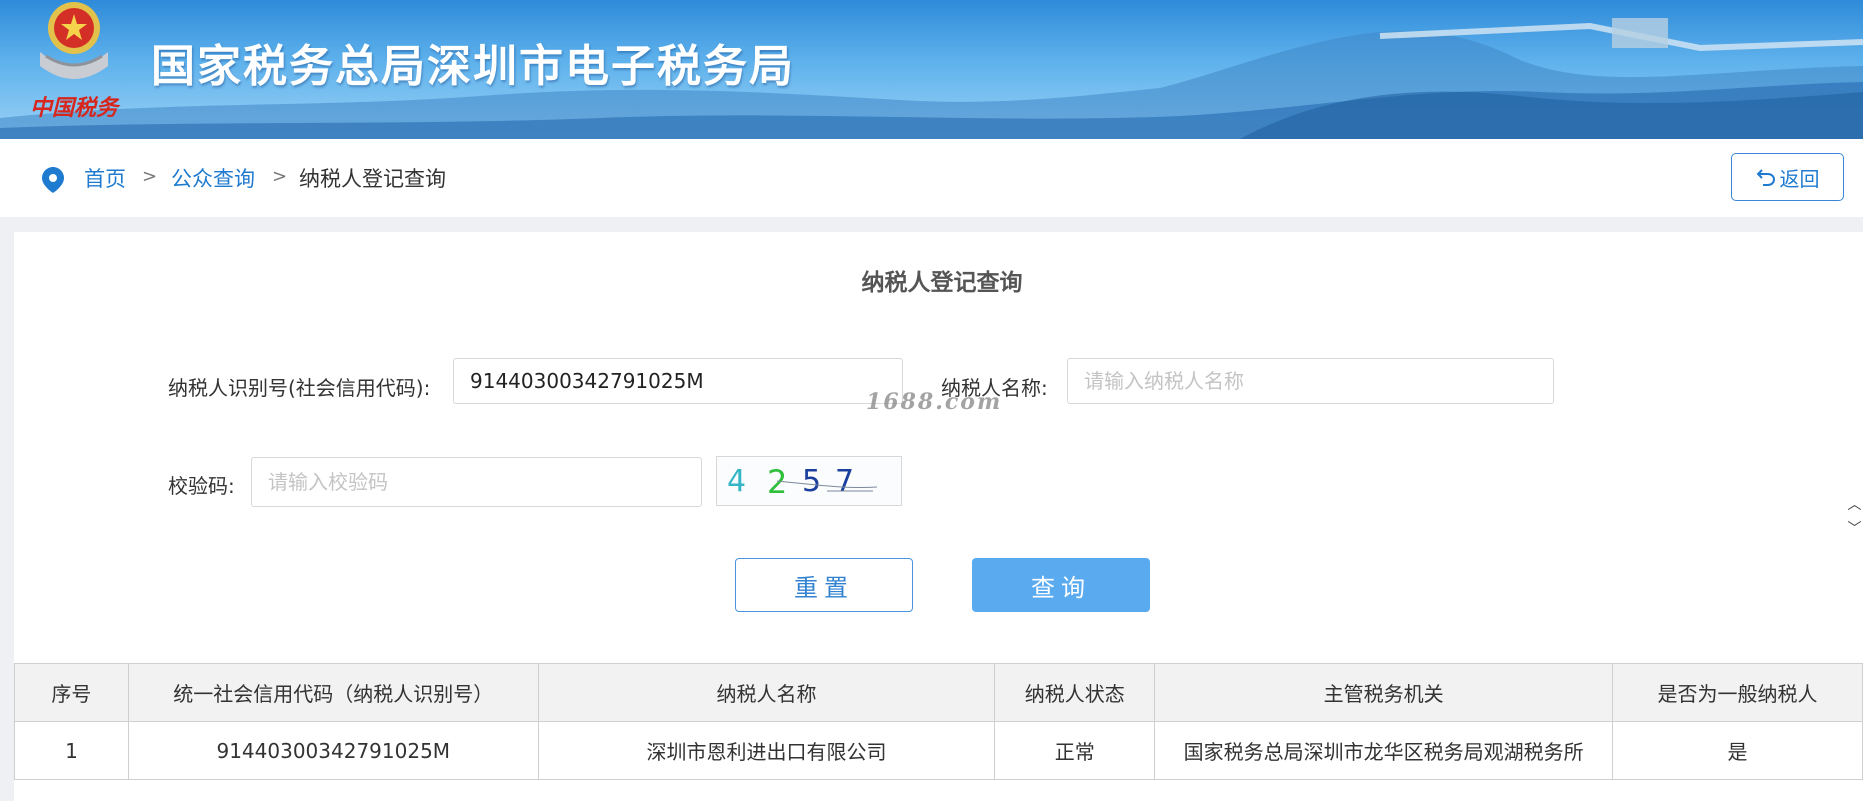 Image resolution: width=1863 pixels, height=801 pixels. What do you see at coordinates (74, 108) in the screenshot?
I see `emblem-caption: 中国税务` at bounding box center [74, 108].